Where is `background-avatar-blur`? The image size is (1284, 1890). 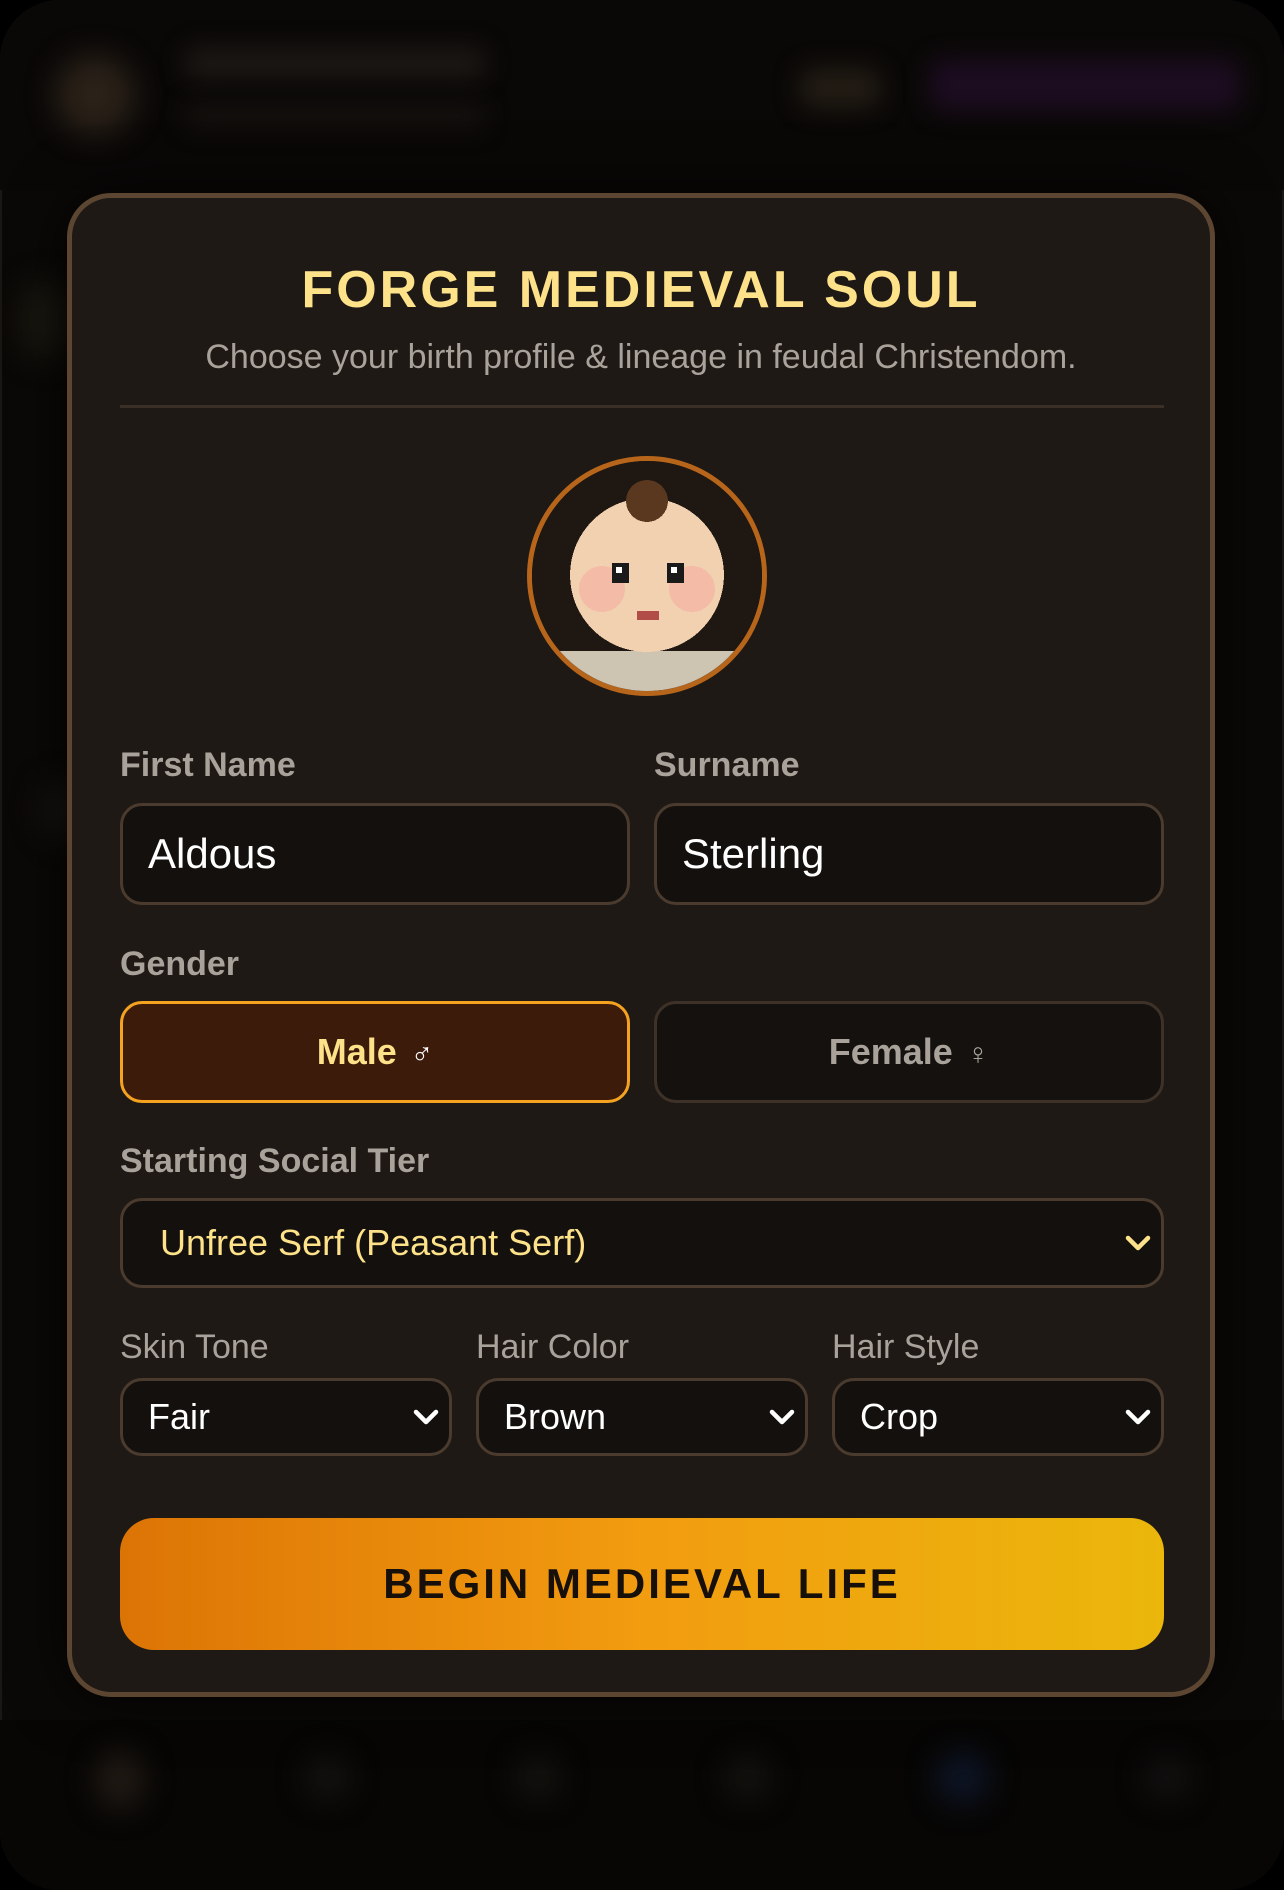
background-avatar-blur is located at coordinates (95, 95).